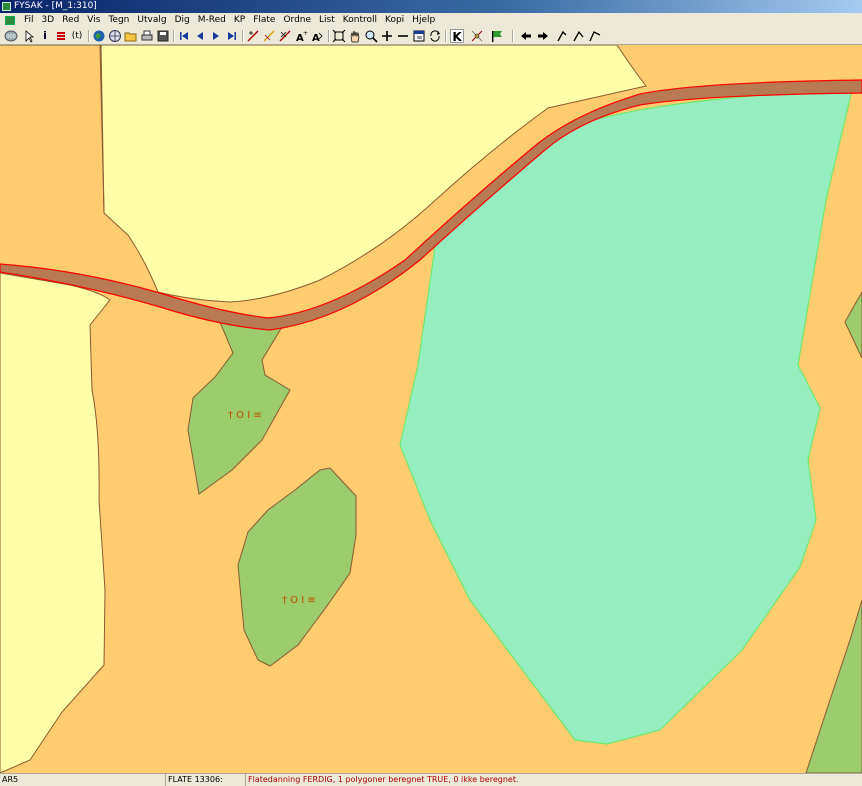 This screenshot has height=786, width=862. Describe the element at coordinates (10, 20) in the screenshot. I see `document-icon` at that location.